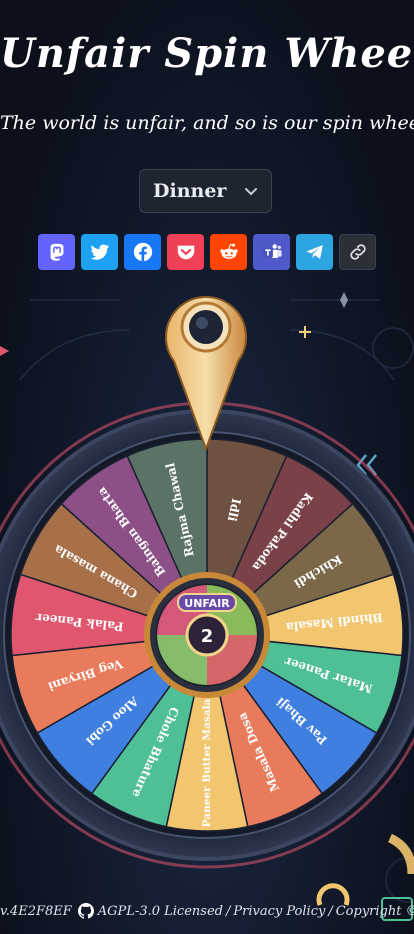 Image resolution: width=414 pixels, height=934 pixels. What do you see at coordinates (279, 911) in the screenshot?
I see `footer-privacy-link: Privacy Policy` at bounding box center [279, 911].